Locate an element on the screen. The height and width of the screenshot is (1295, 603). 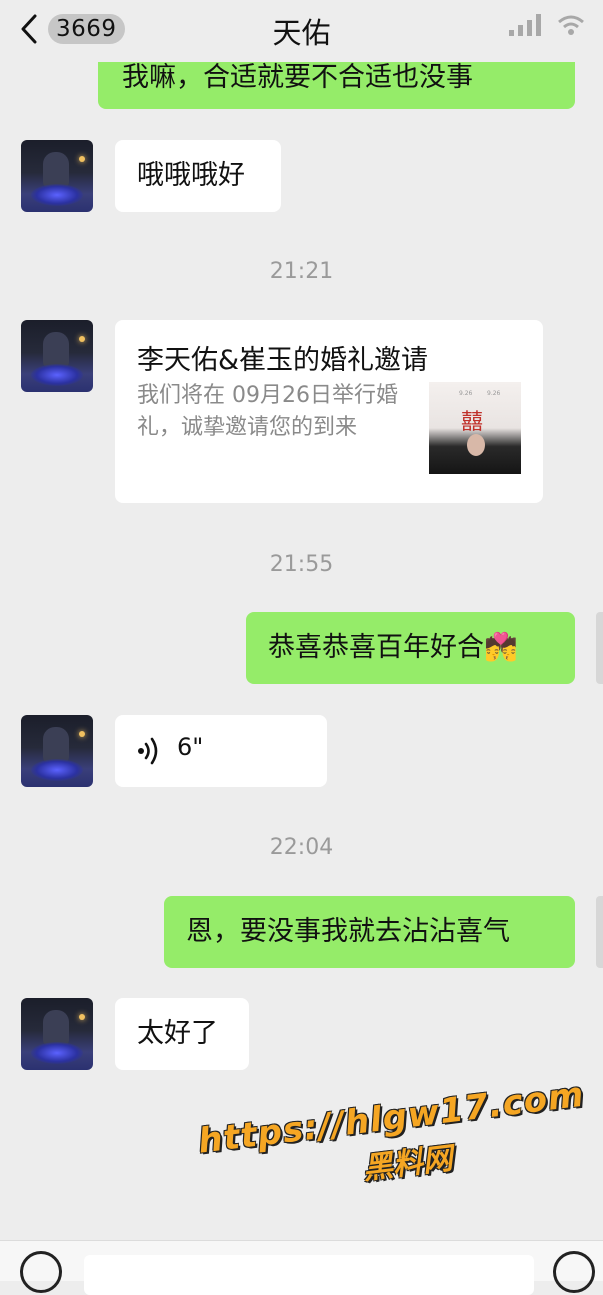
voice-duration: 6" is located at coordinates (190, 747).